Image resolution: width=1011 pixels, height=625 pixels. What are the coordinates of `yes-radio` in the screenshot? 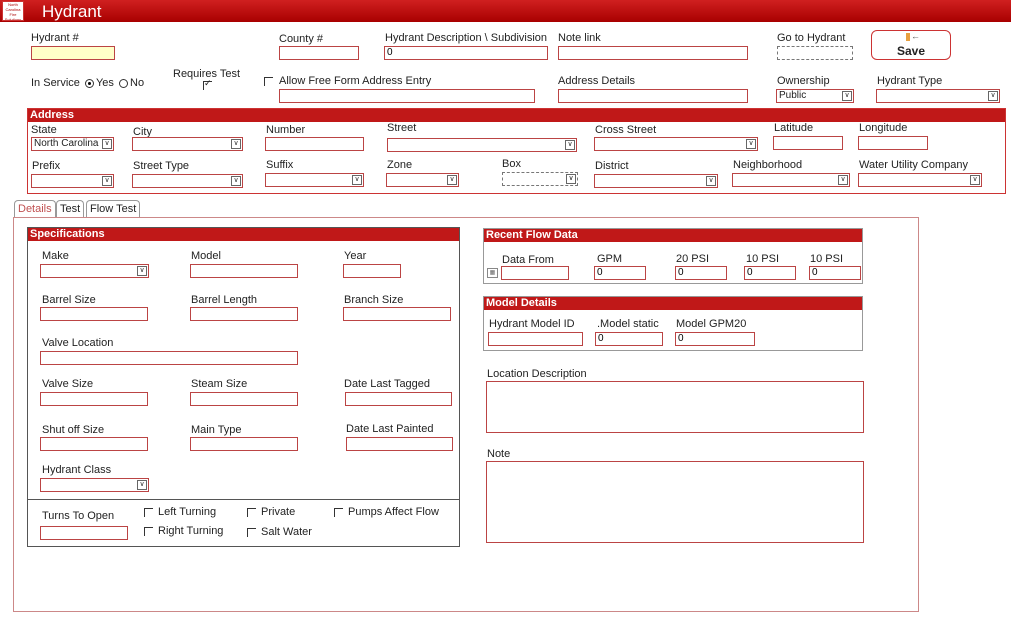 It's located at (89, 83).